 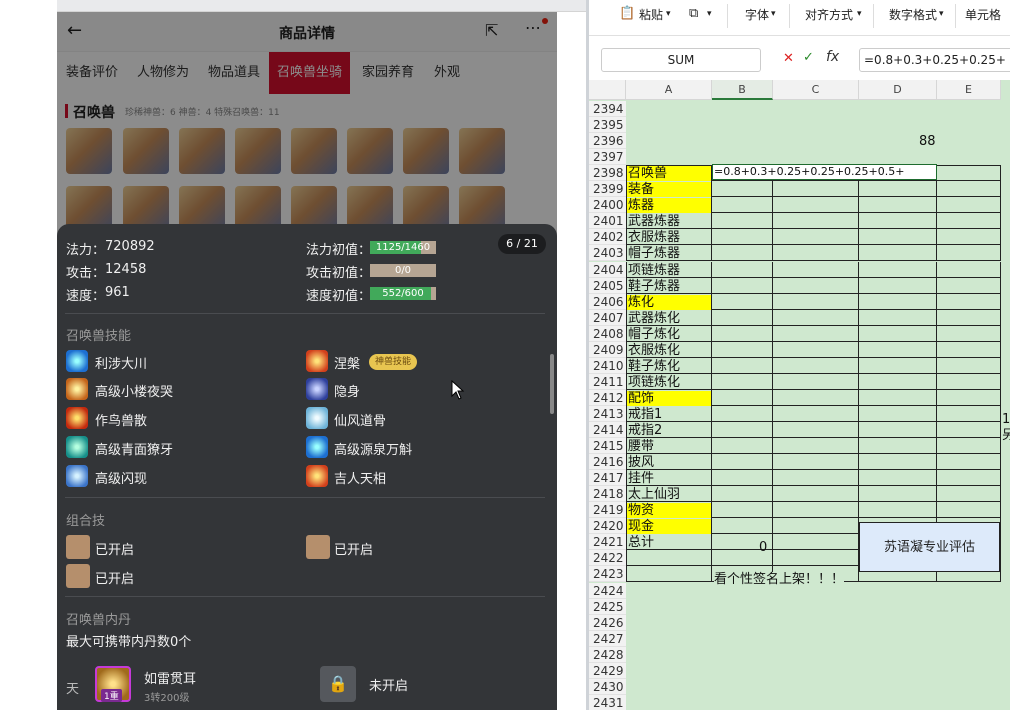 What do you see at coordinates (607, 141) in the screenshot?
I see `row-header: 2396` at bounding box center [607, 141].